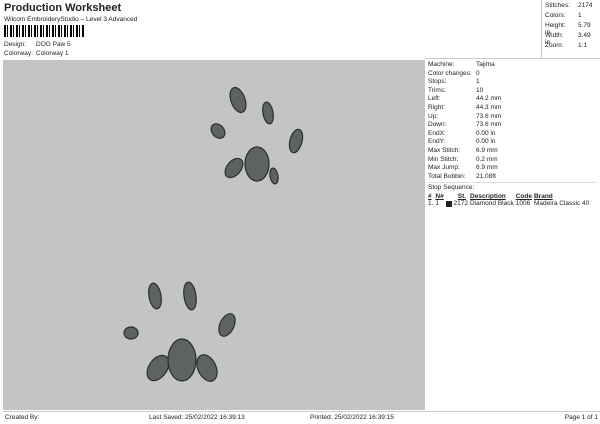  I want to click on design-label: Design:, so click(15, 44).